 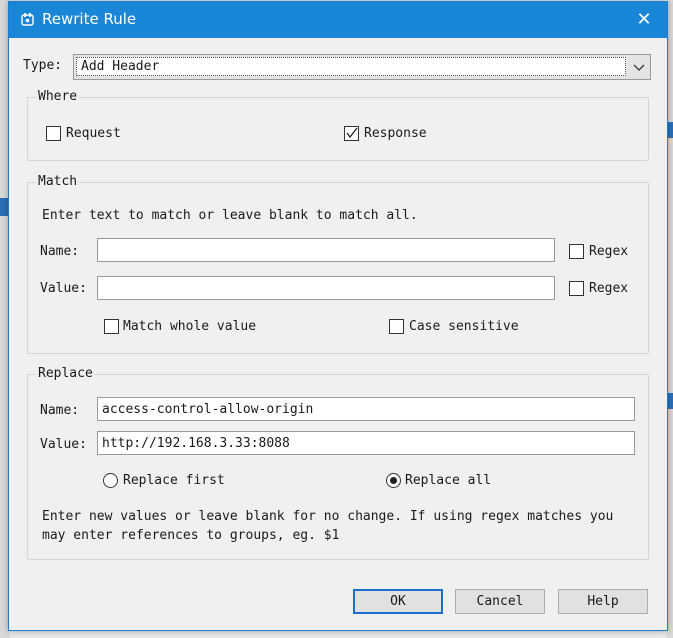 I want to click on match-whole-value-label: Match whole value, so click(x=190, y=326).